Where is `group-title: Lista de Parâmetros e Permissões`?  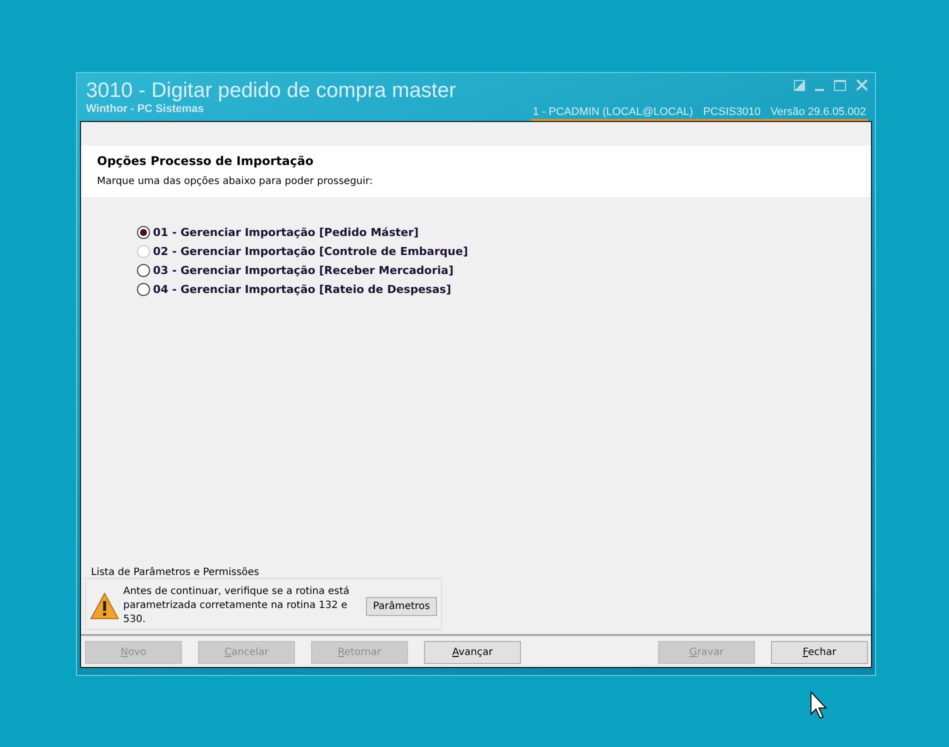
group-title: Lista de Parâmetros e Permissões is located at coordinates (175, 572).